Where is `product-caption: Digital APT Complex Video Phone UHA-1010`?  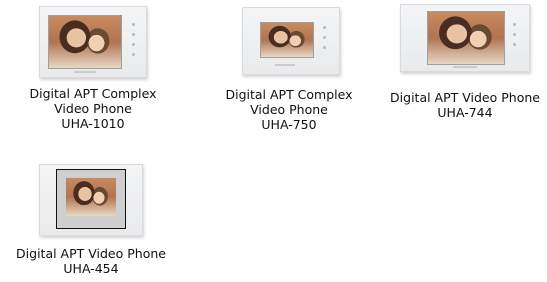 product-caption: Digital APT Complex Video Phone UHA-1010 is located at coordinates (93, 108).